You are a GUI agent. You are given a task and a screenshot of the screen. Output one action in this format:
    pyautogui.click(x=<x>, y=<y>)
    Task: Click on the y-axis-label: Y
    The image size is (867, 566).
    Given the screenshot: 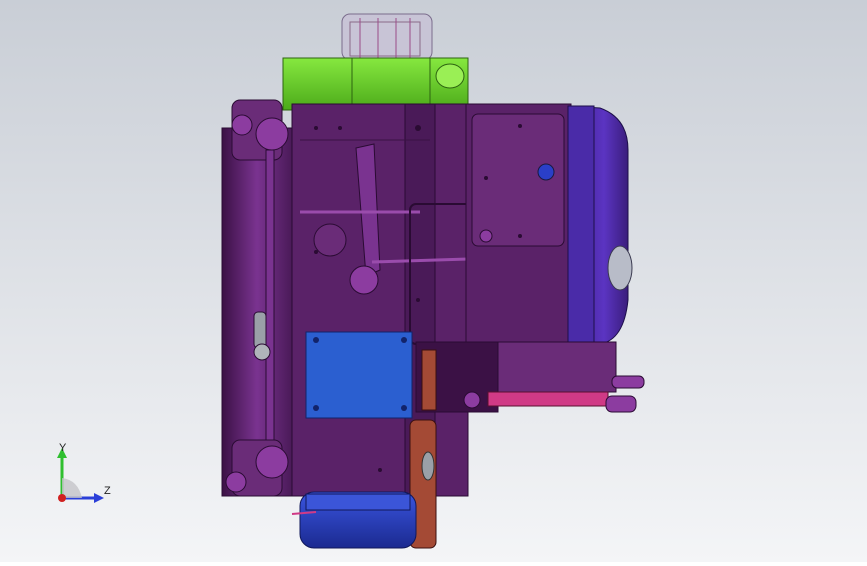 What is the action you would take?
    pyautogui.click(x=63, y=448)
    